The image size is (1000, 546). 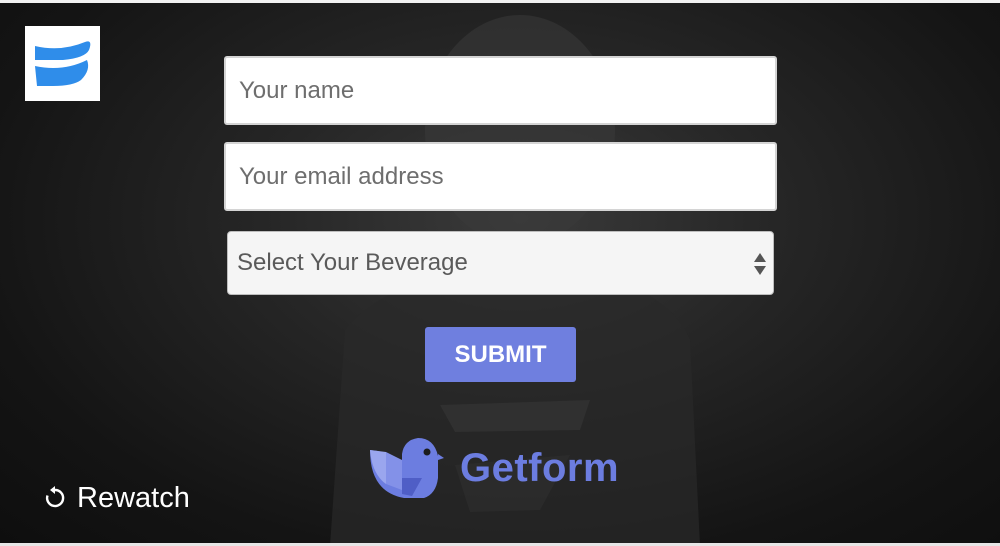 I want to click on submit-button-label: SUBMIT, so click(x=500, y=354).